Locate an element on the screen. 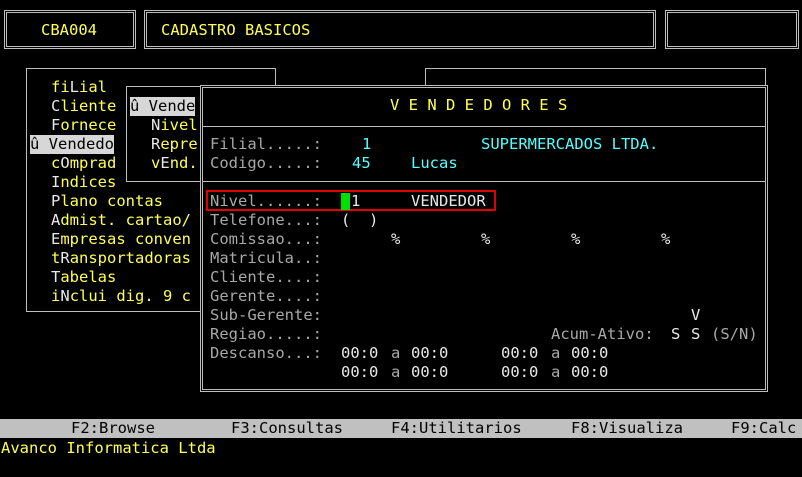 Image resolution: width=802 pixels, height=477 pixels. function-key-f2: F2:Browse is located at coordinates (113, 428).